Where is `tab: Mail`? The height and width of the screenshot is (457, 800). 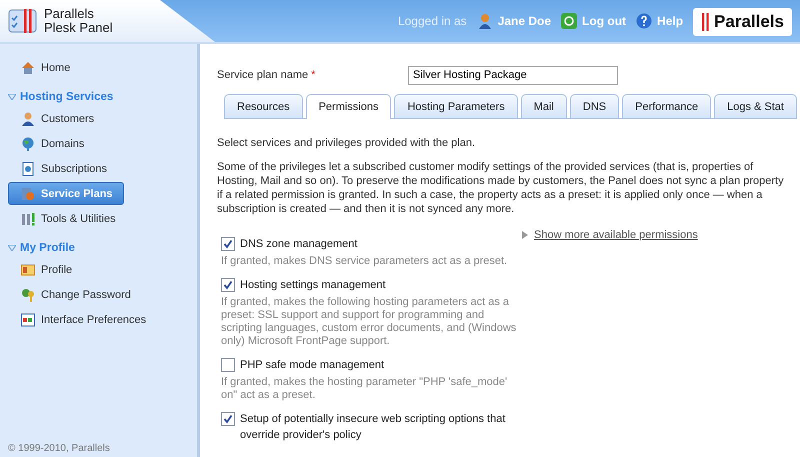 tab: Mail is located at coordinates (543, 106).